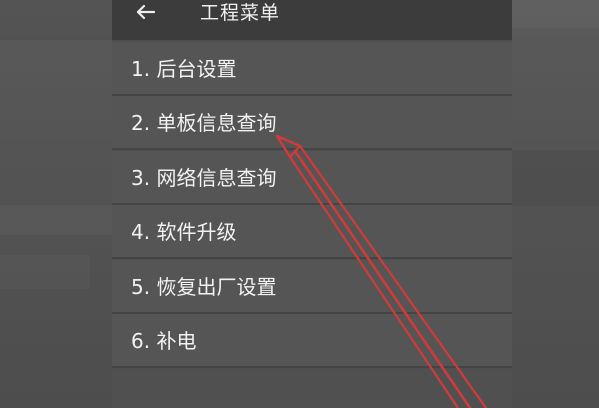 The width and height of the screenshot is (599, 408). I want to click on menu-item-board-info-query: 2. 单板信息查询, so click(312, 123).